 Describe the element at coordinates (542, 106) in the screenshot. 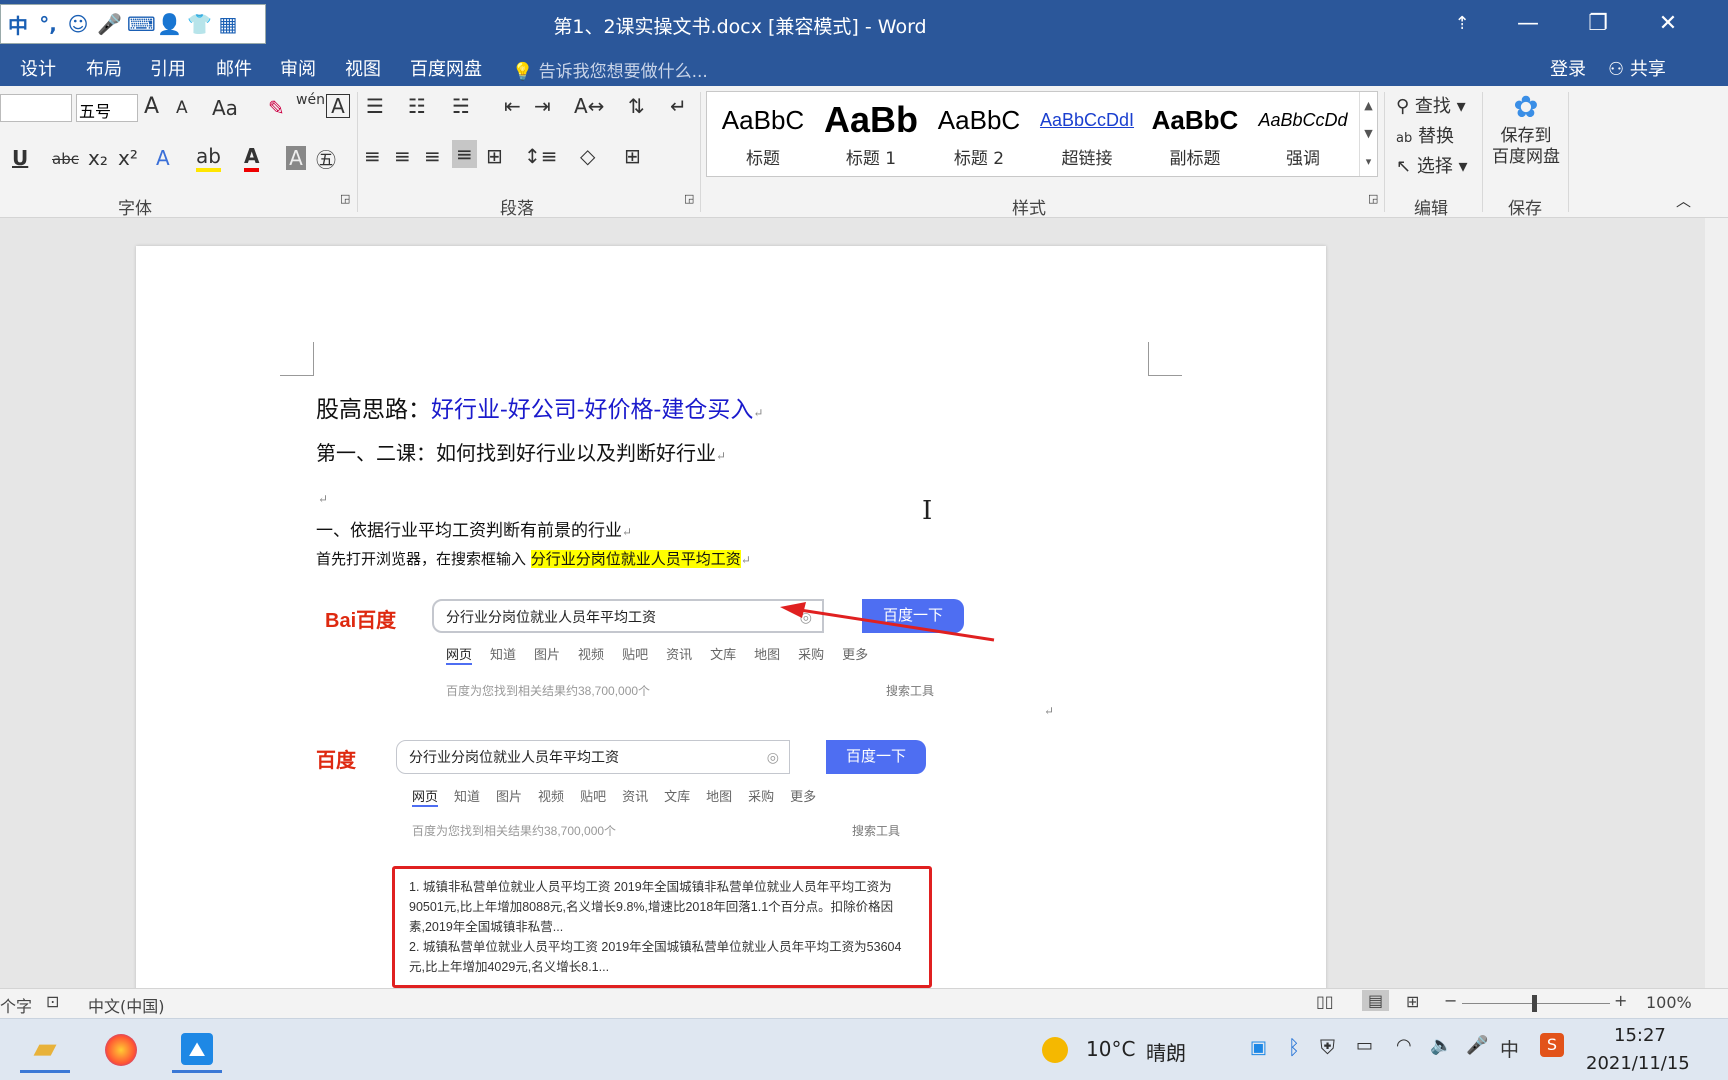

I see `increase-indent-icon: ⇥` at that location.